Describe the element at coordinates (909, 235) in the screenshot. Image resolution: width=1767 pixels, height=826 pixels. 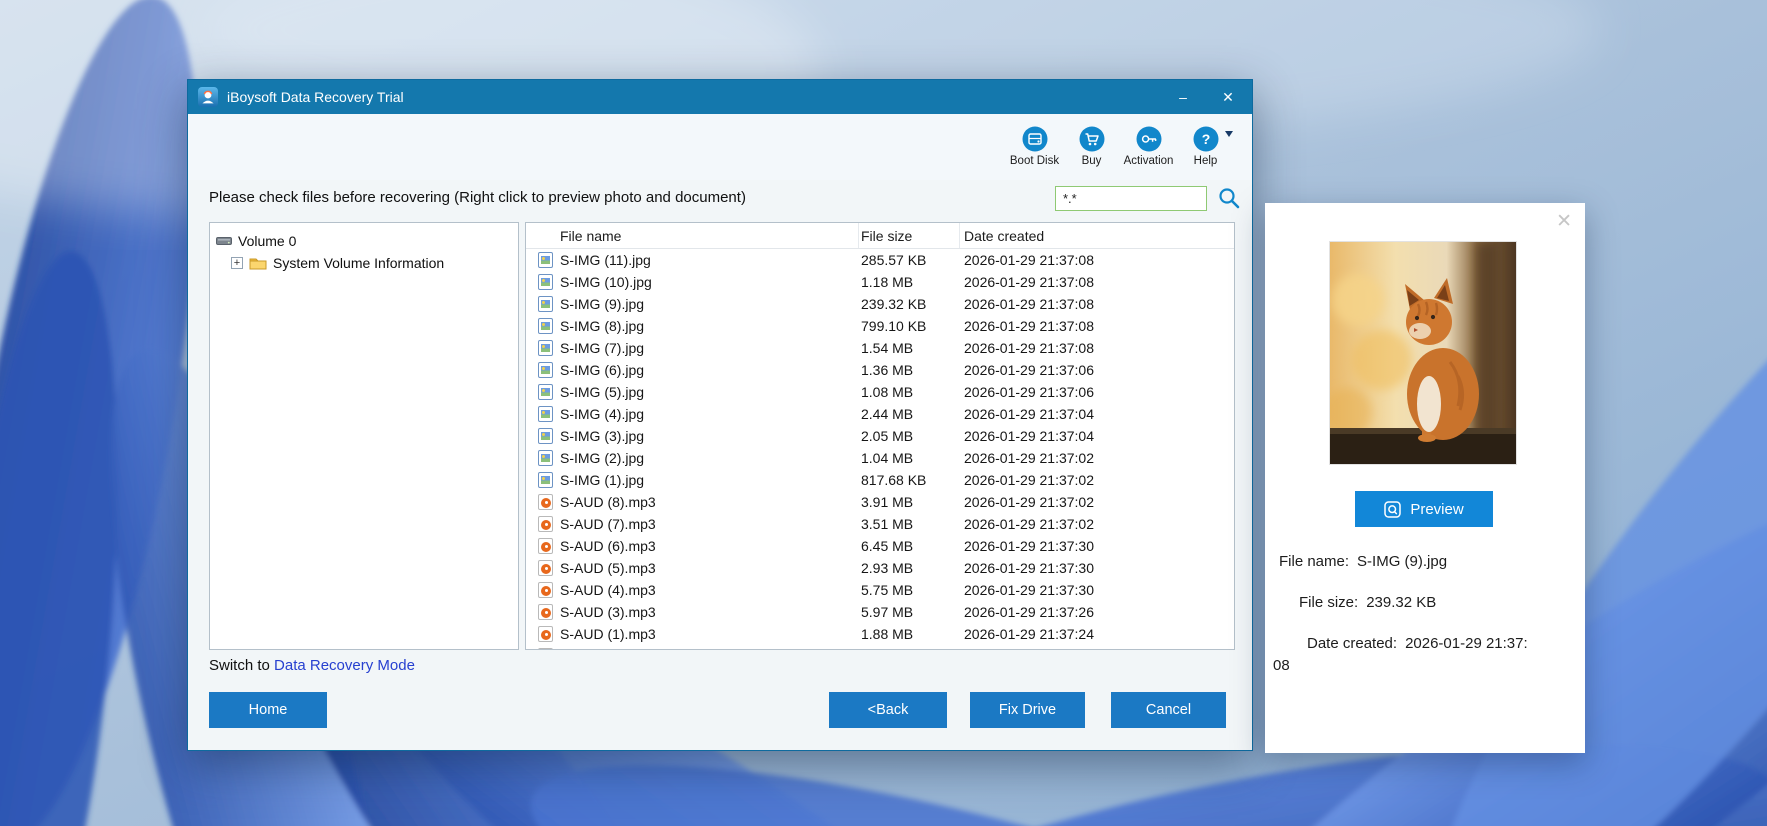
I see `column-header-file-size: File size` at that location.